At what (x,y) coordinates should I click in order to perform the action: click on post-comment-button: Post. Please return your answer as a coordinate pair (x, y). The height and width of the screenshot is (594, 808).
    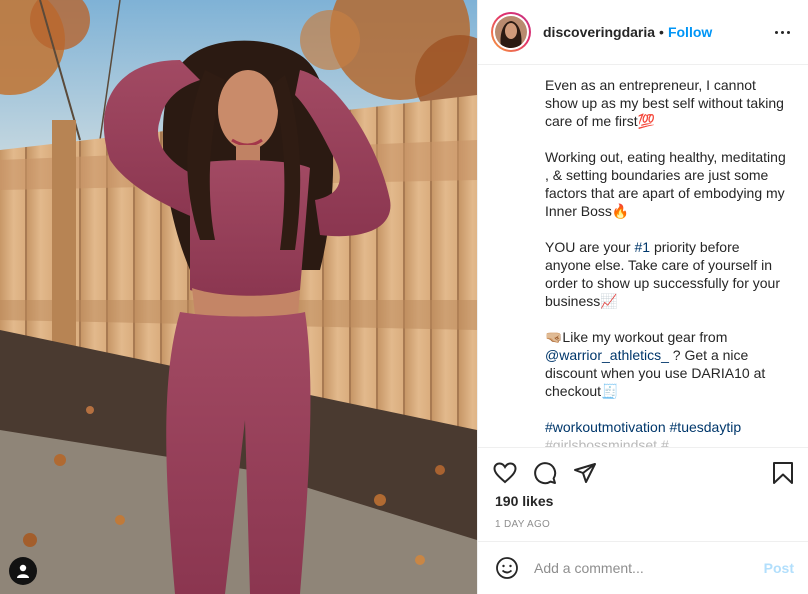
    Looking at the image, I should click on (779, 568).